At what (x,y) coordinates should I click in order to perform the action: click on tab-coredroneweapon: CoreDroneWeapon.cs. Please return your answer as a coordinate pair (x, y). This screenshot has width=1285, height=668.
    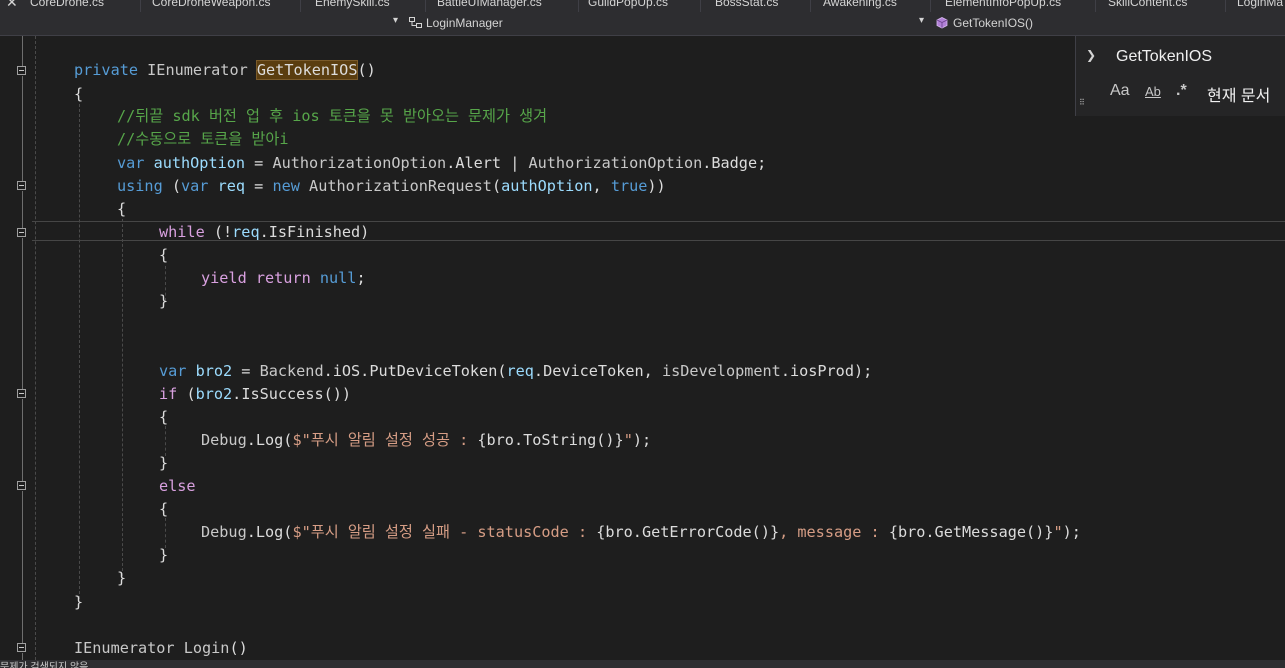
    Looking at the image, I should click on (211, 5).